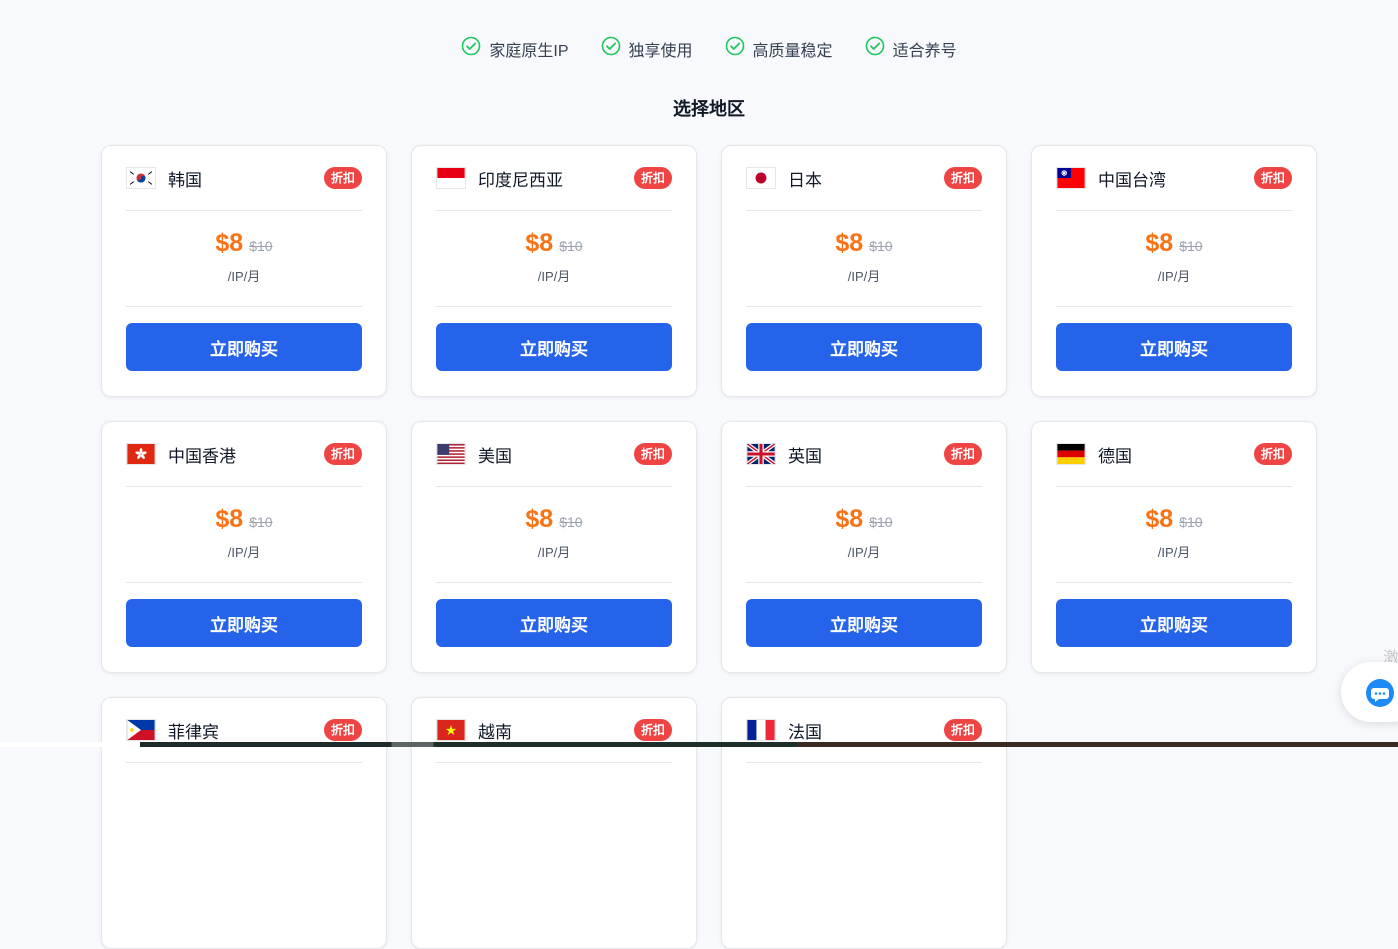 The height and width of the screenshot is (949, 1398). I want to click on region-card-hongkong: 中国香港 折扣 $8 $10 /IP/月 立即购买, so click(244, 547).